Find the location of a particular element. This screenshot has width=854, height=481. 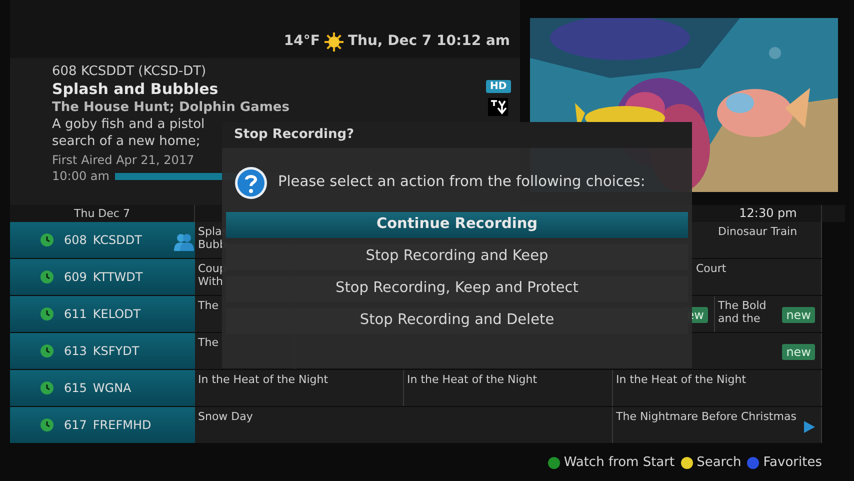

channel-cell: 611 KELODT is located at coordinates (102, 314).